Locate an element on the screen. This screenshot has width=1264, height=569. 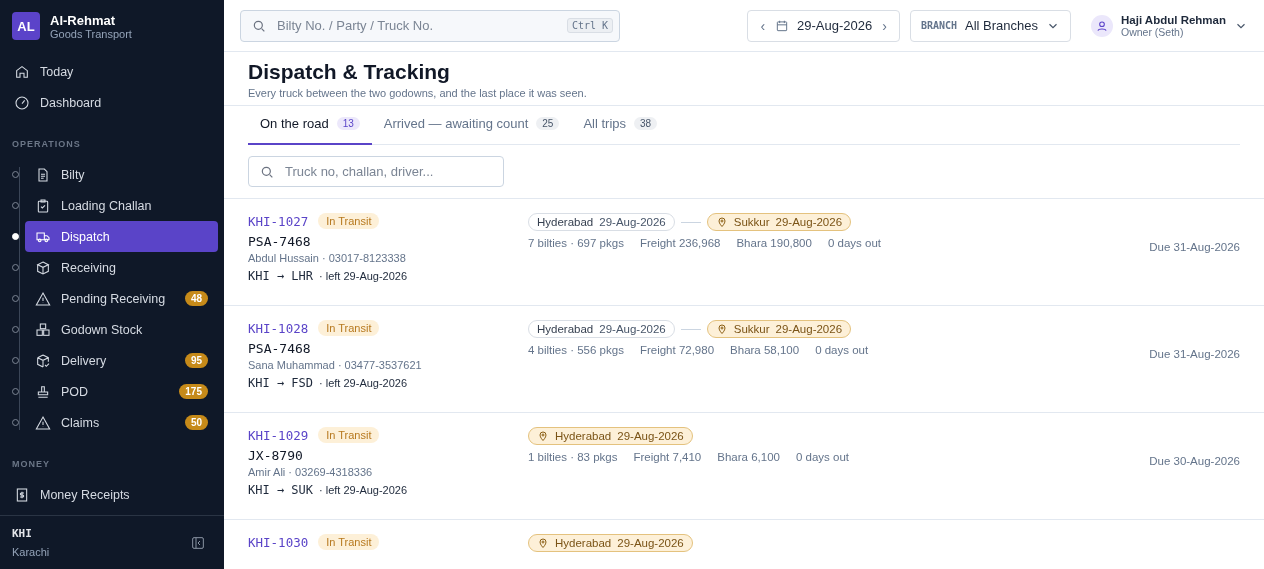
nav-item: Money Receipts is located at coordinates (115, 494).